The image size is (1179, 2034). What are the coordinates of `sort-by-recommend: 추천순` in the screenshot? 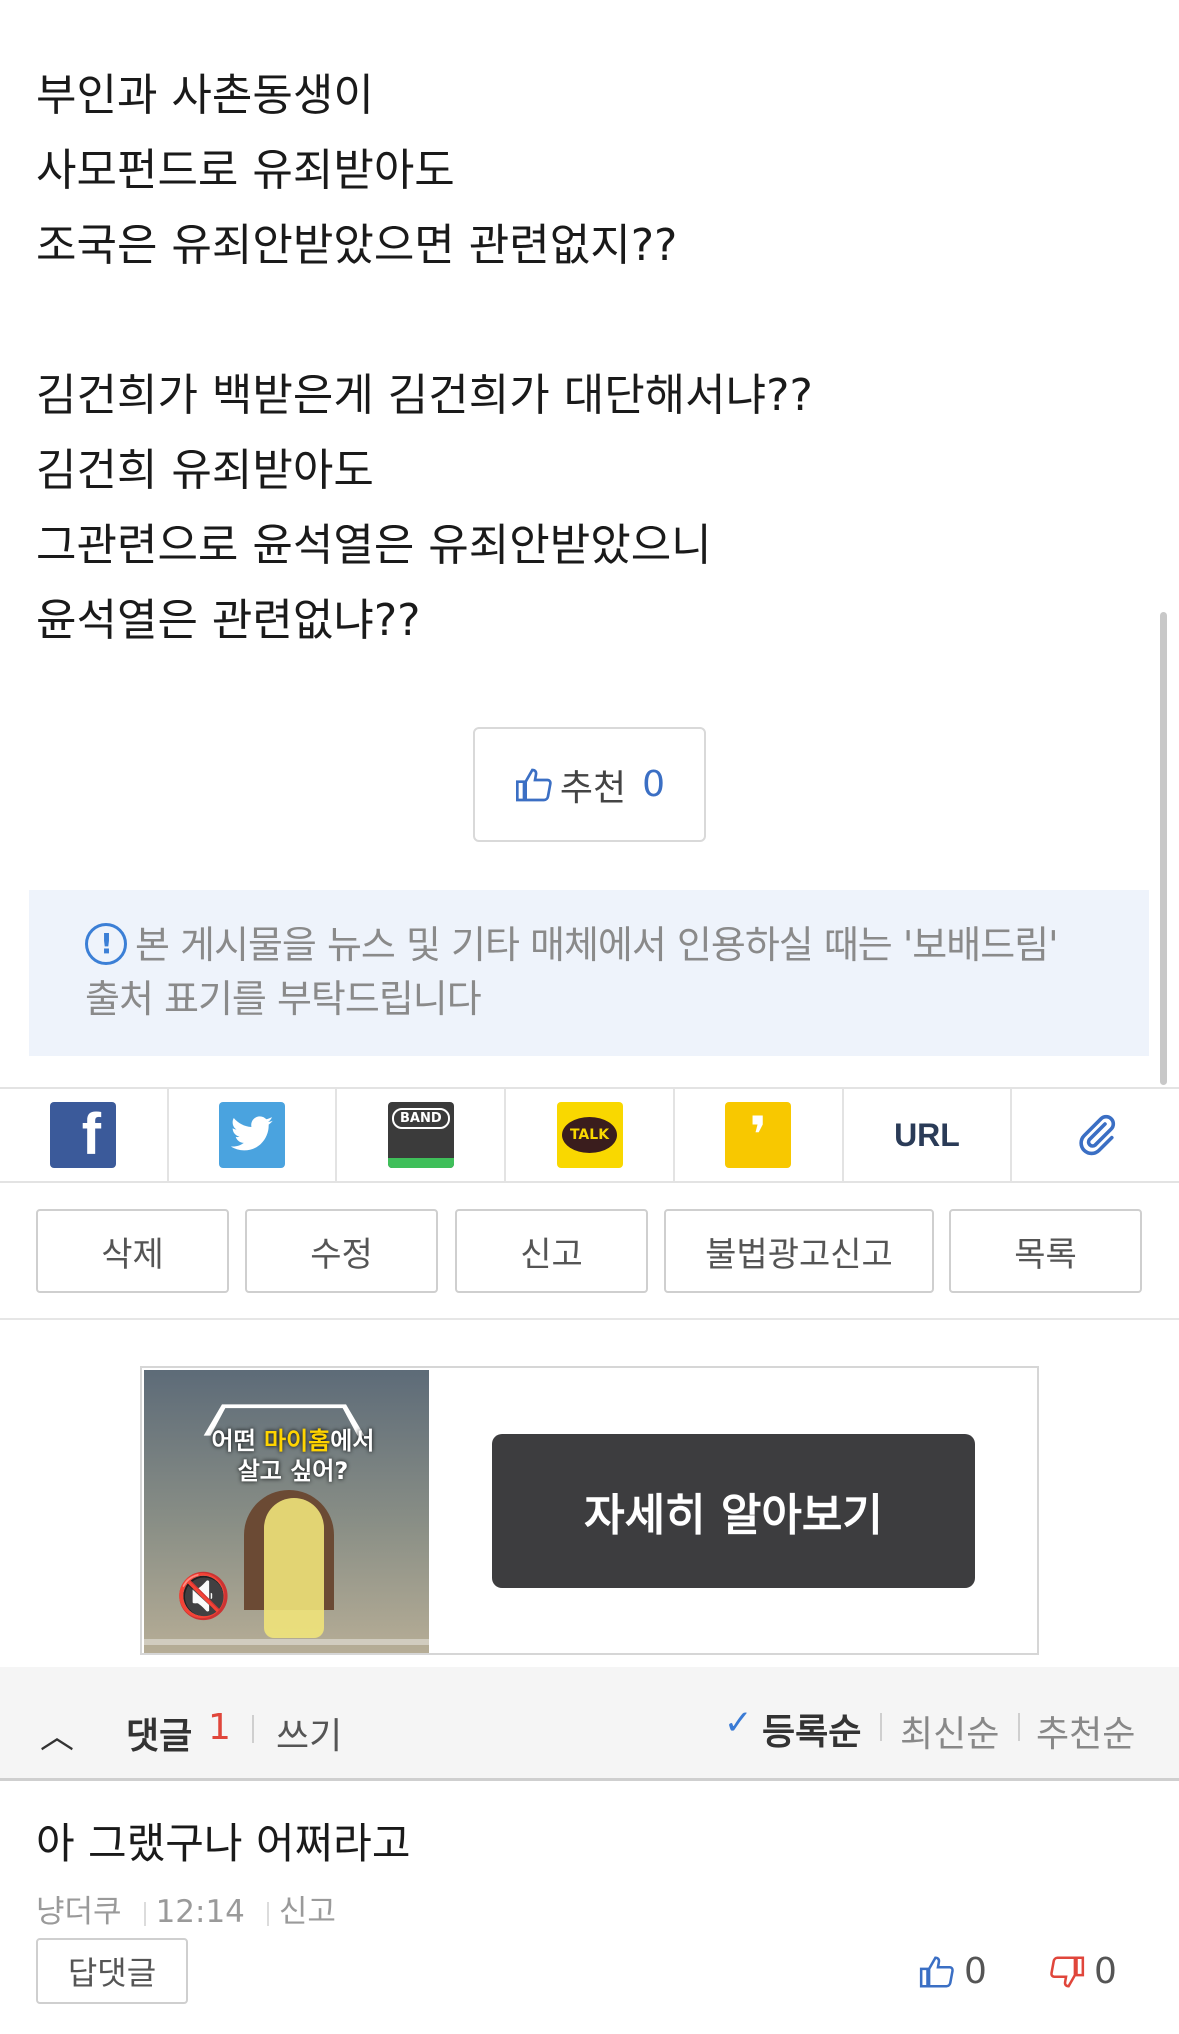 It's located at (1085, 1731).